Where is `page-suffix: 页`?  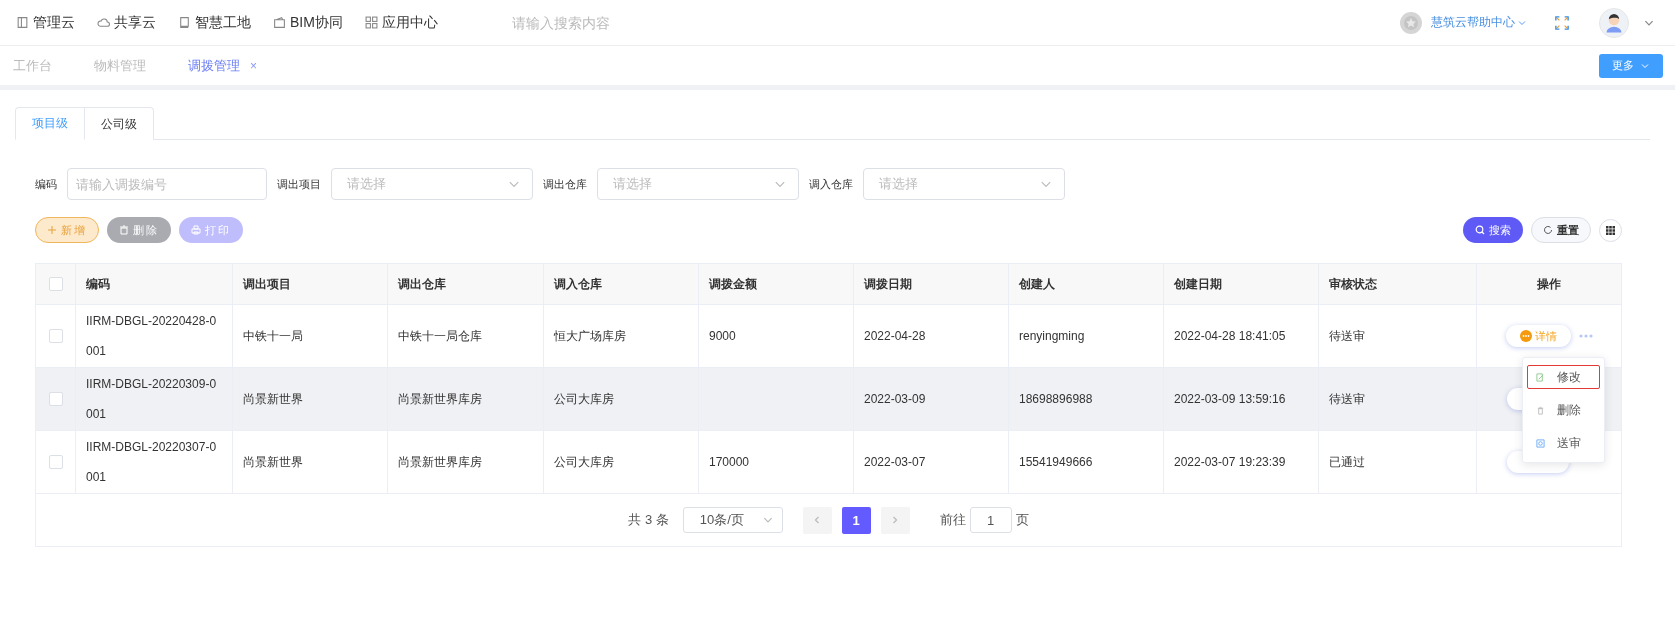 page-suffix: 页 is located at coordinates (1022, 520).